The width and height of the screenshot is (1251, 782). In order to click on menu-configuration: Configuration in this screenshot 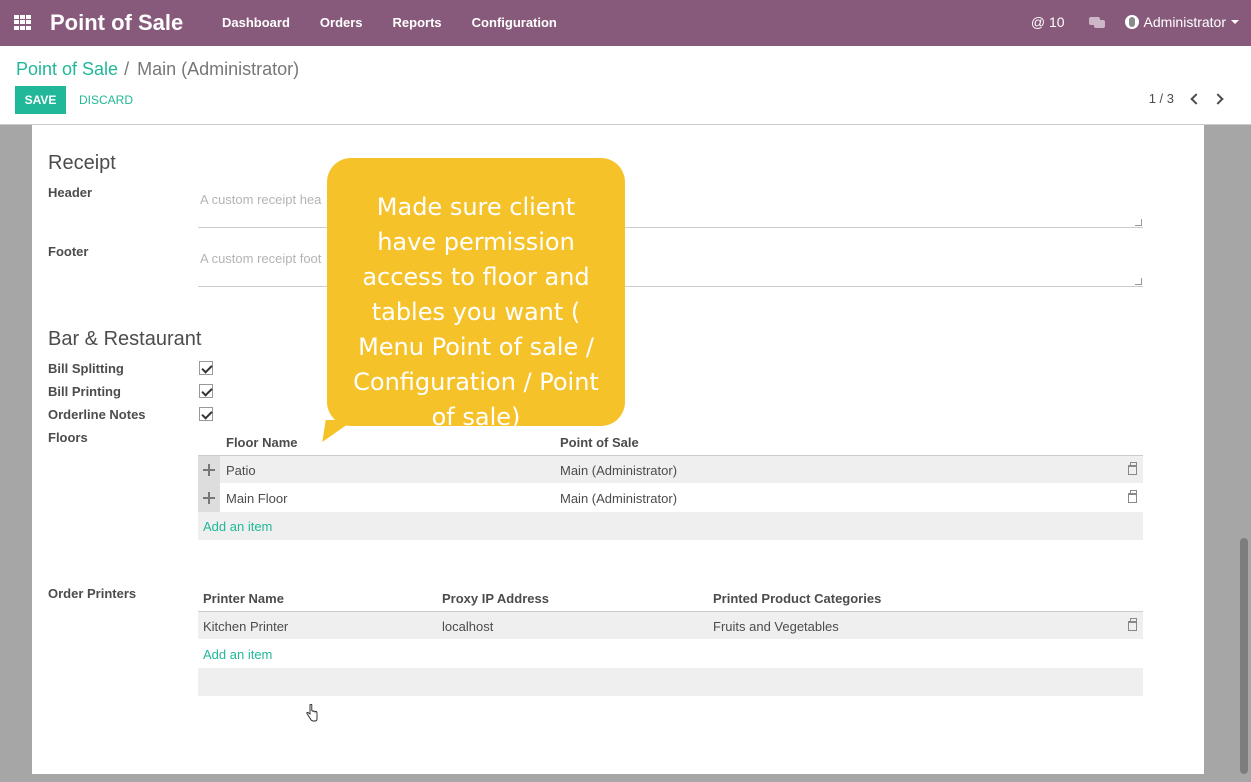, I will do `click(509, 22)`.